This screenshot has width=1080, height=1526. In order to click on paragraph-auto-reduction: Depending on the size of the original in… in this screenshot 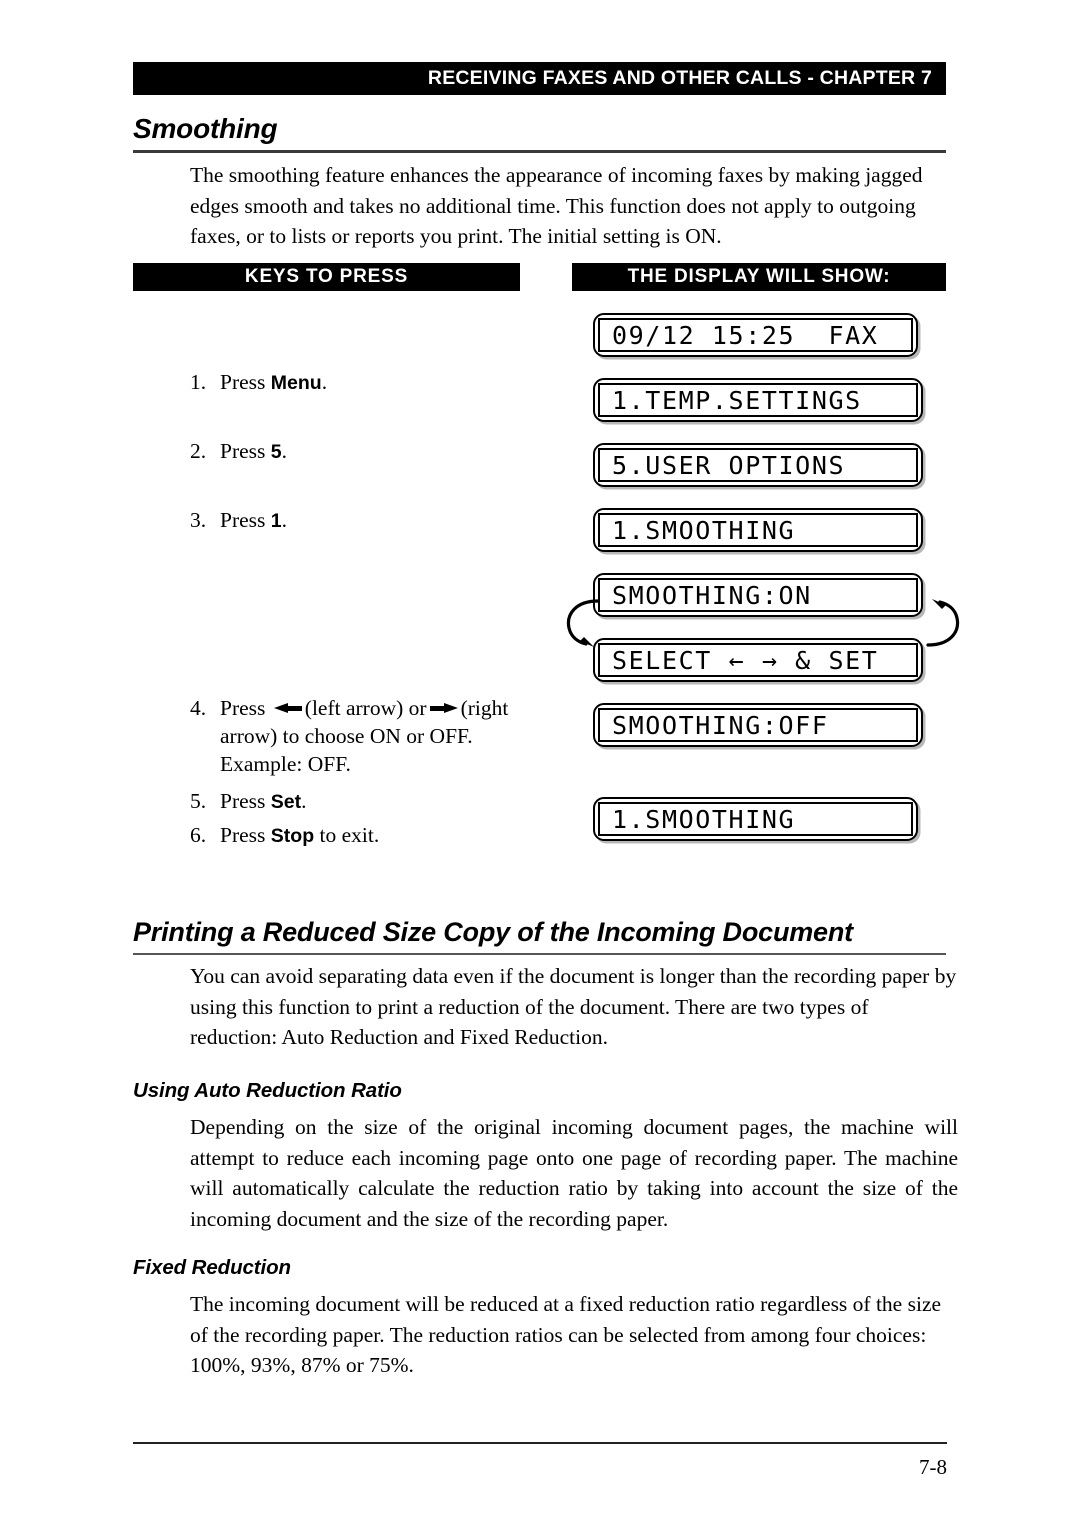, I will do `click(574, 1173)`.